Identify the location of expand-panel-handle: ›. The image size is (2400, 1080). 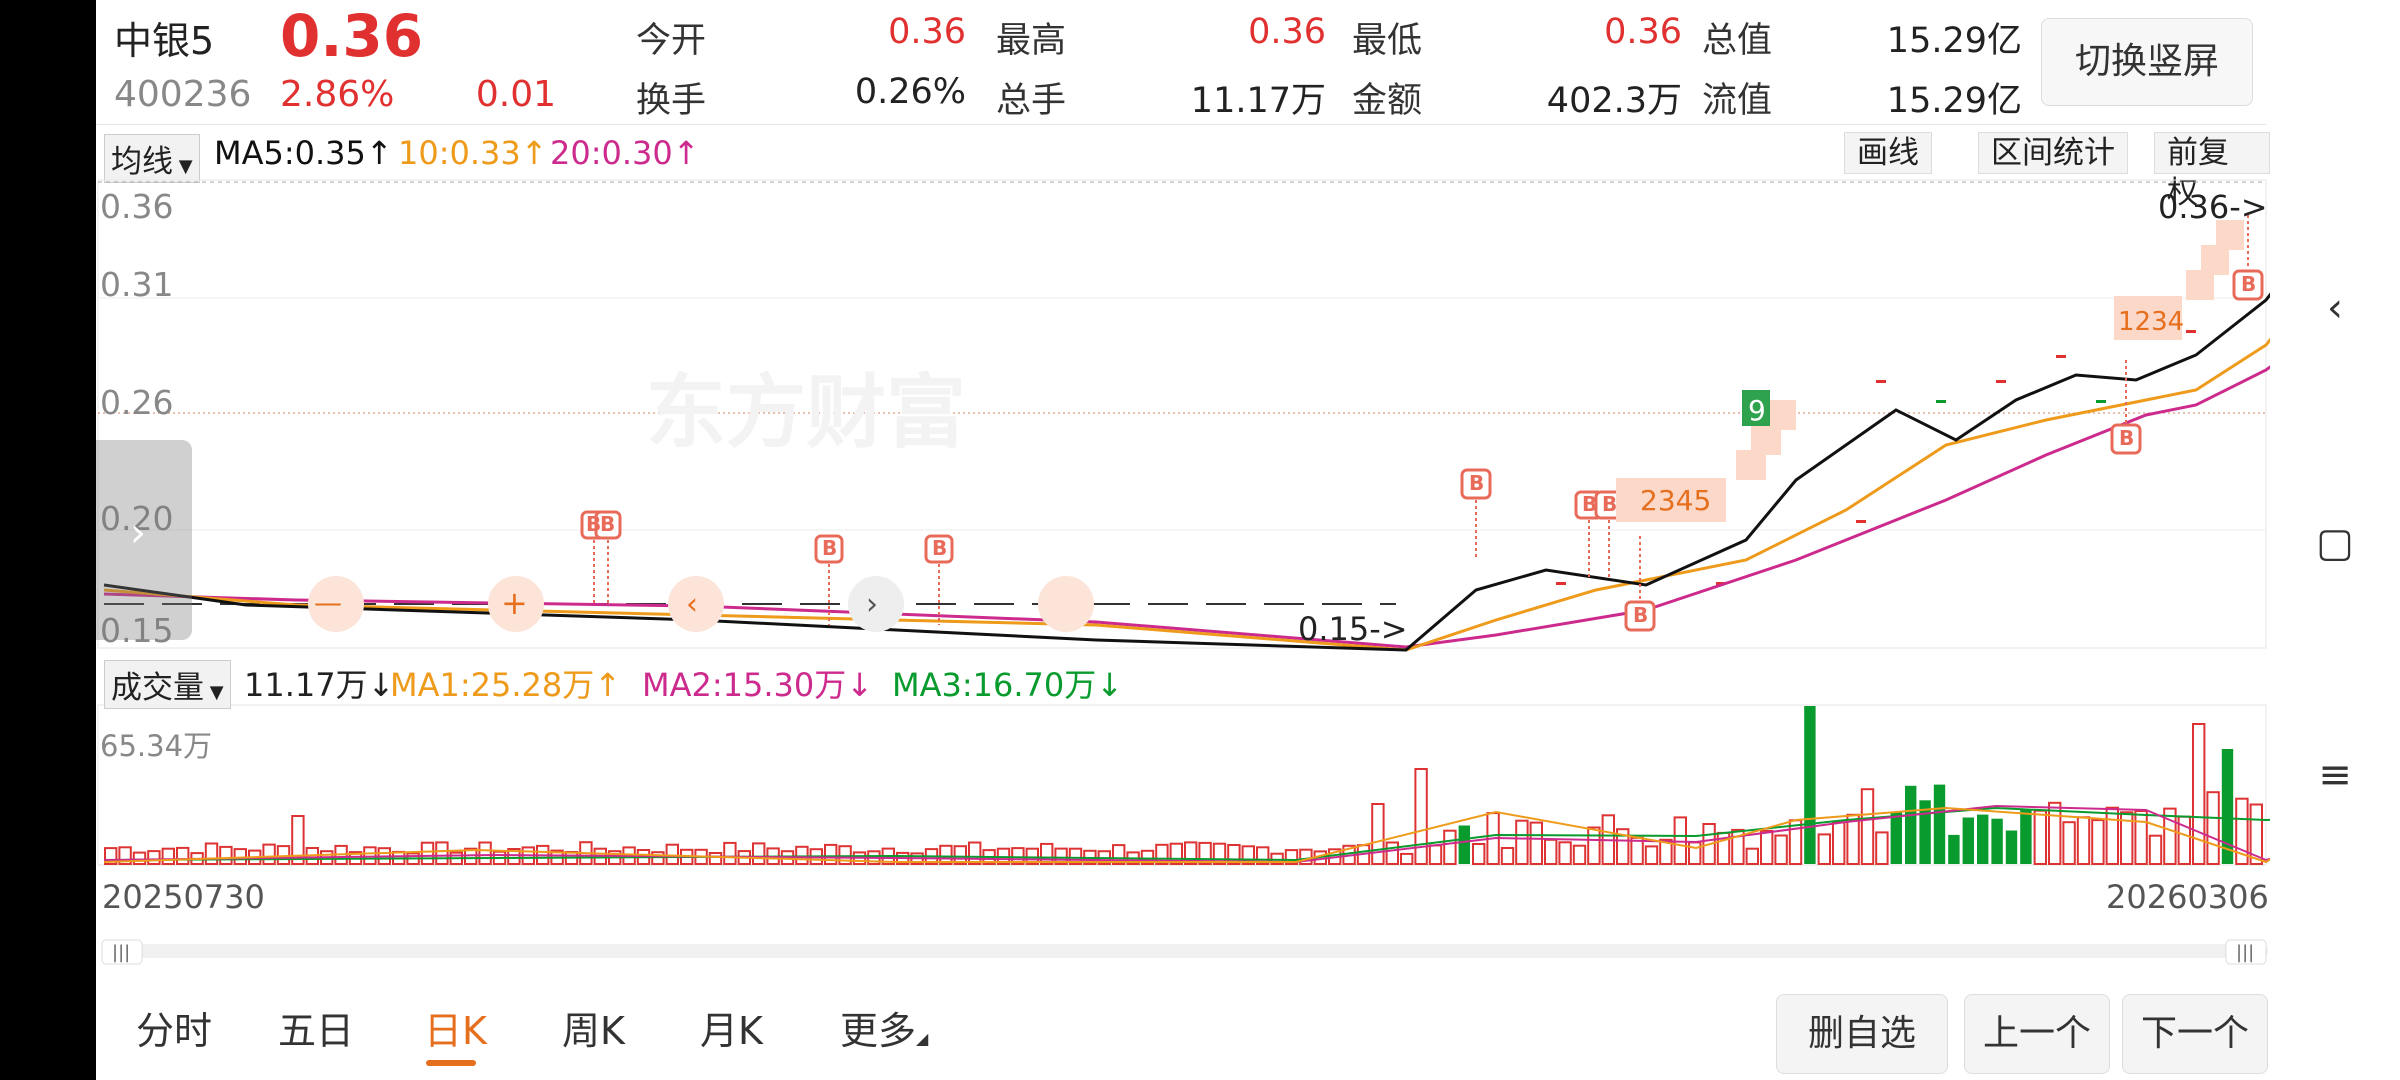
(144, 540).